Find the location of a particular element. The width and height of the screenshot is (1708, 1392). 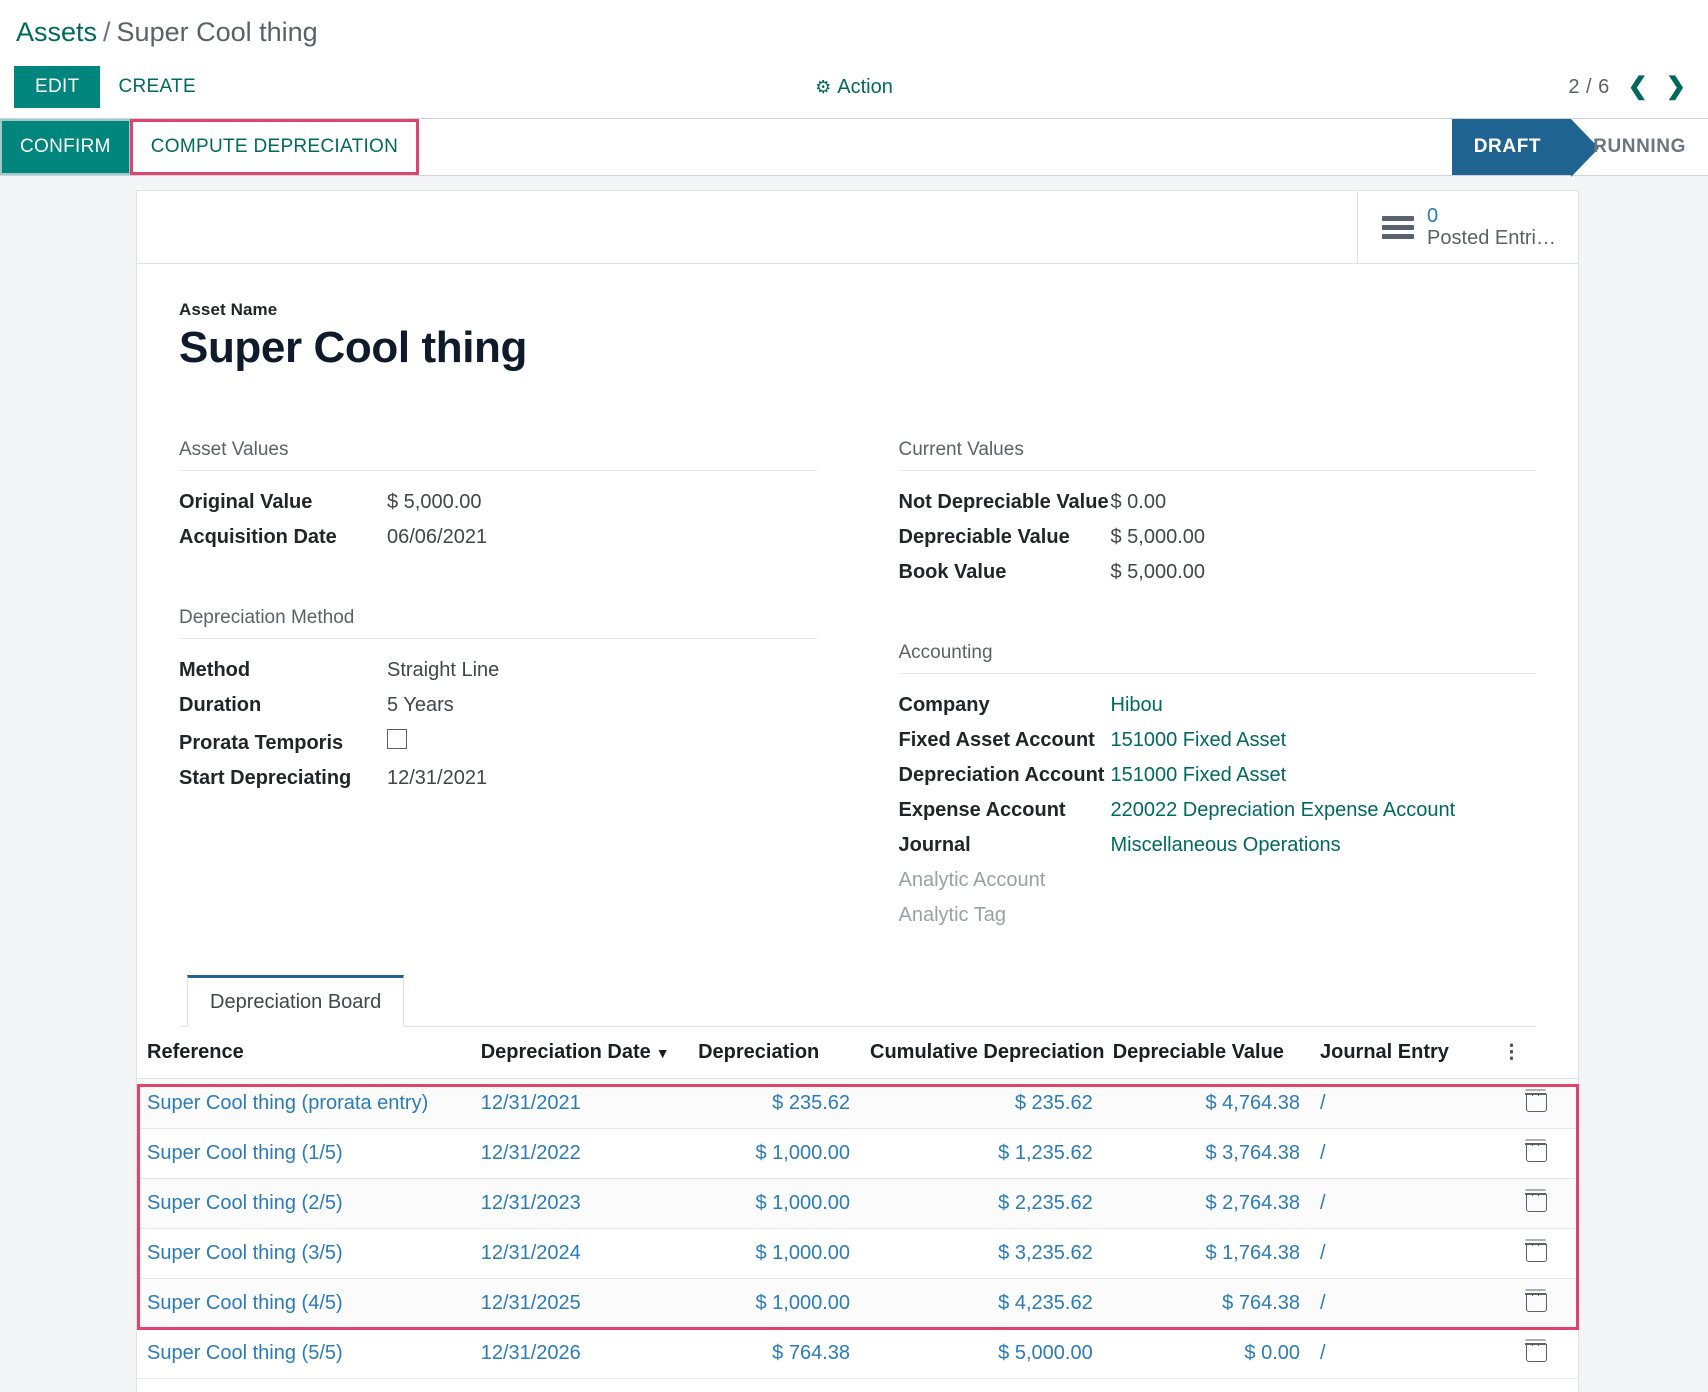

status-stage-draft: DRAFT is located at coordinates (1525, 148).